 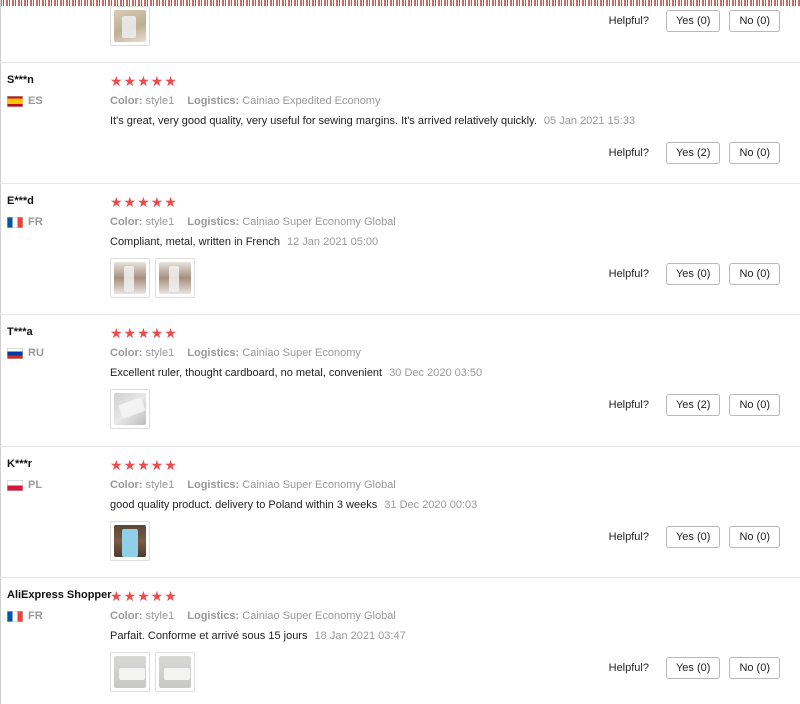 I want to click on review-date: 30 Dec 2020 03:50, so click(x=436, y=373).